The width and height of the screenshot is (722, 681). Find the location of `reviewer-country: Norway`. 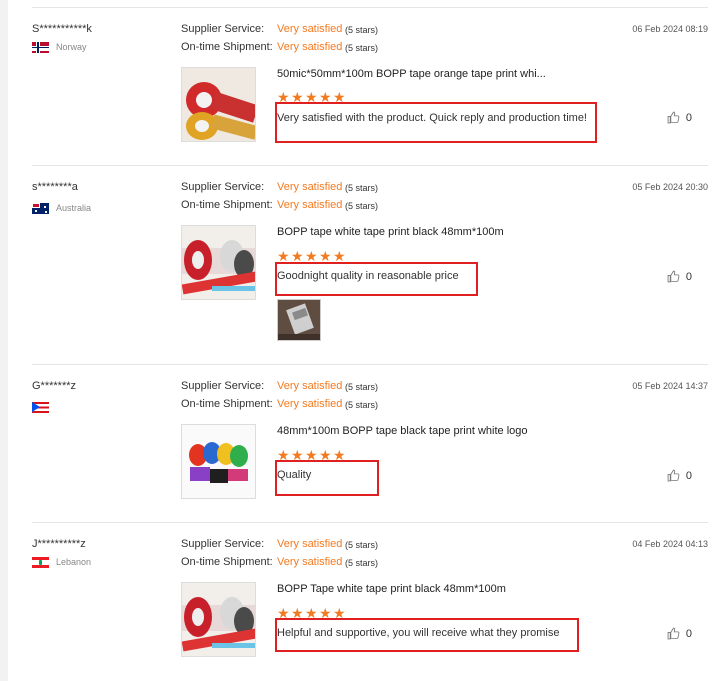

reviewer-country: Norway is located at coordinates (59, 47).